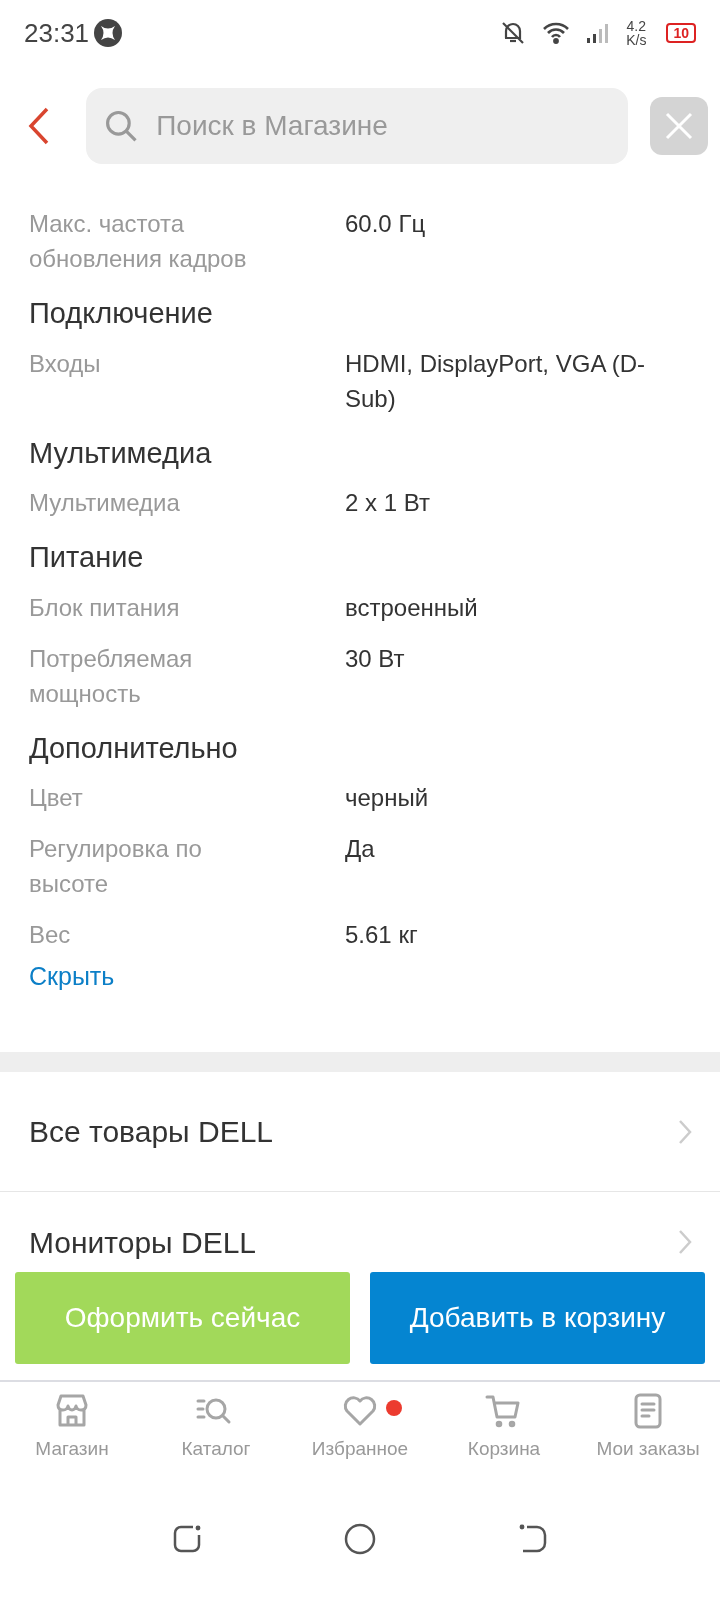 This screenshot has height=1600, width=720. Describe the element at coordinates (636, 26) in the screenshot. I see `network-speed-value: 4.2` at that location.